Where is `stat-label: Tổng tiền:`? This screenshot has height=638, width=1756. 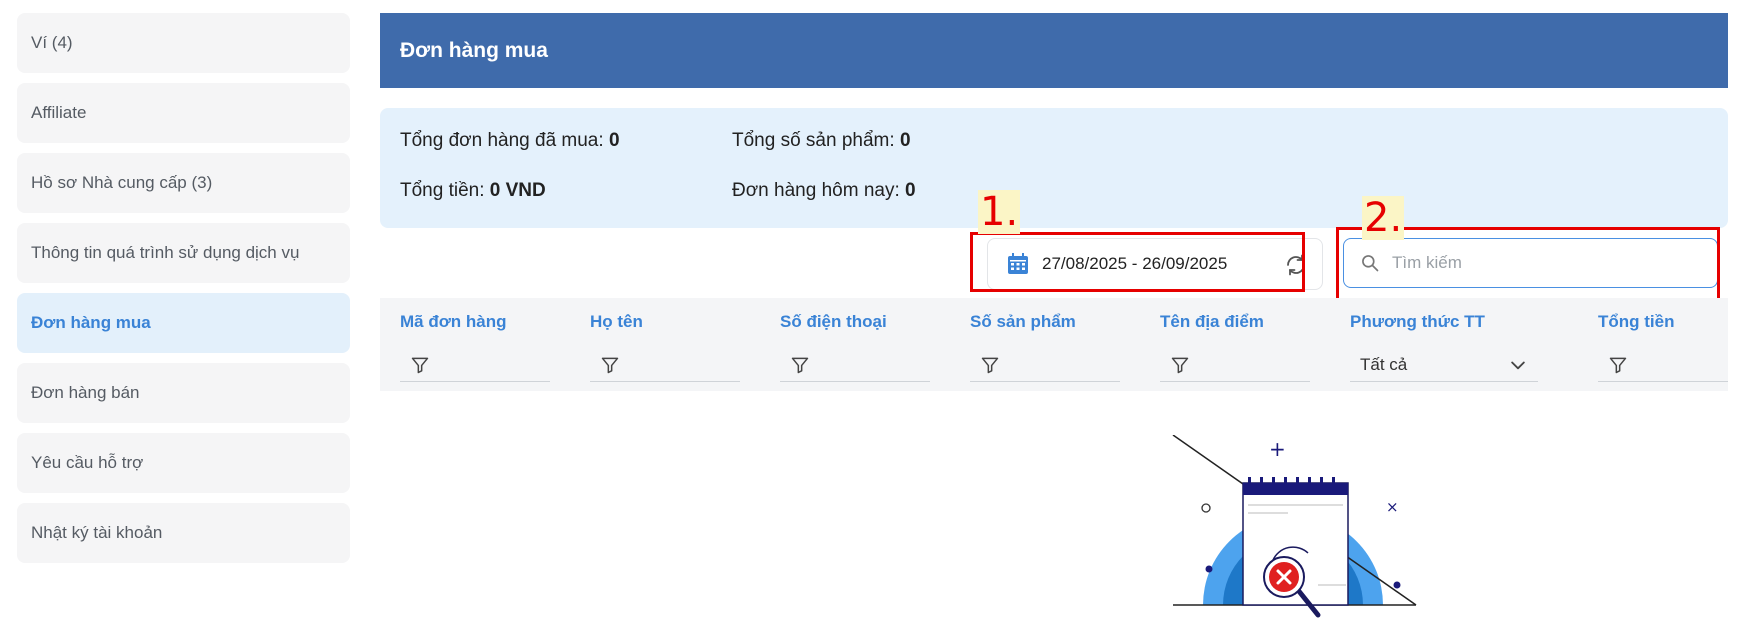
stat-label: Tổng tiền: is located at coordinates (442, 190).